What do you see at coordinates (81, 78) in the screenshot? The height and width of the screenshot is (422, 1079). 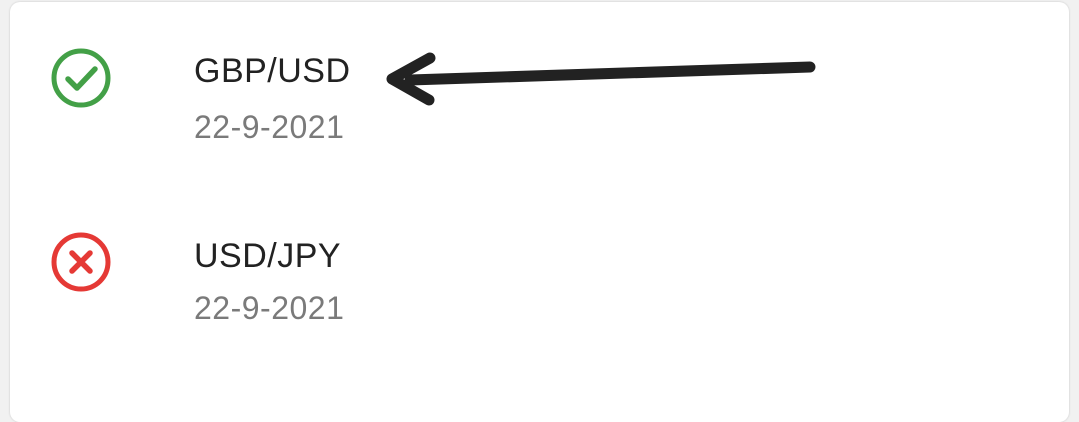 I see `check-circle-icon` at bounding box center [81, 78].